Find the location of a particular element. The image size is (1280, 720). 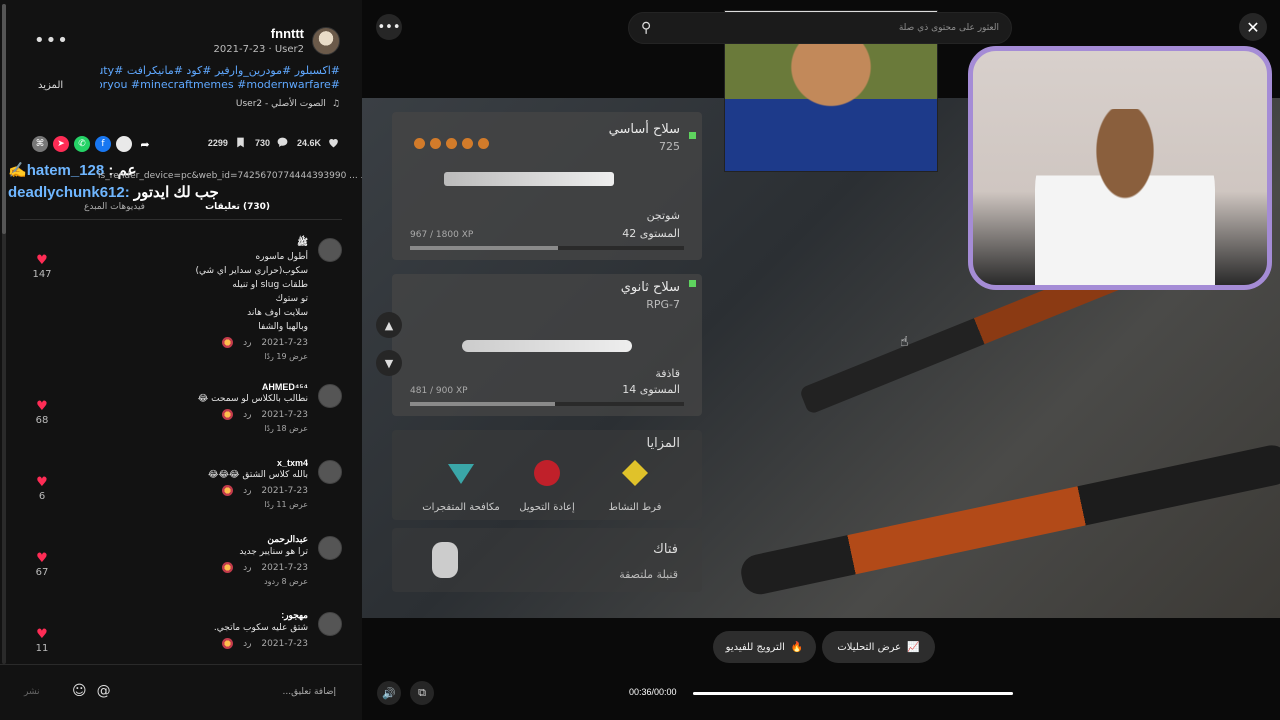

save-count: 2299 is located at coordinates (217, 142).